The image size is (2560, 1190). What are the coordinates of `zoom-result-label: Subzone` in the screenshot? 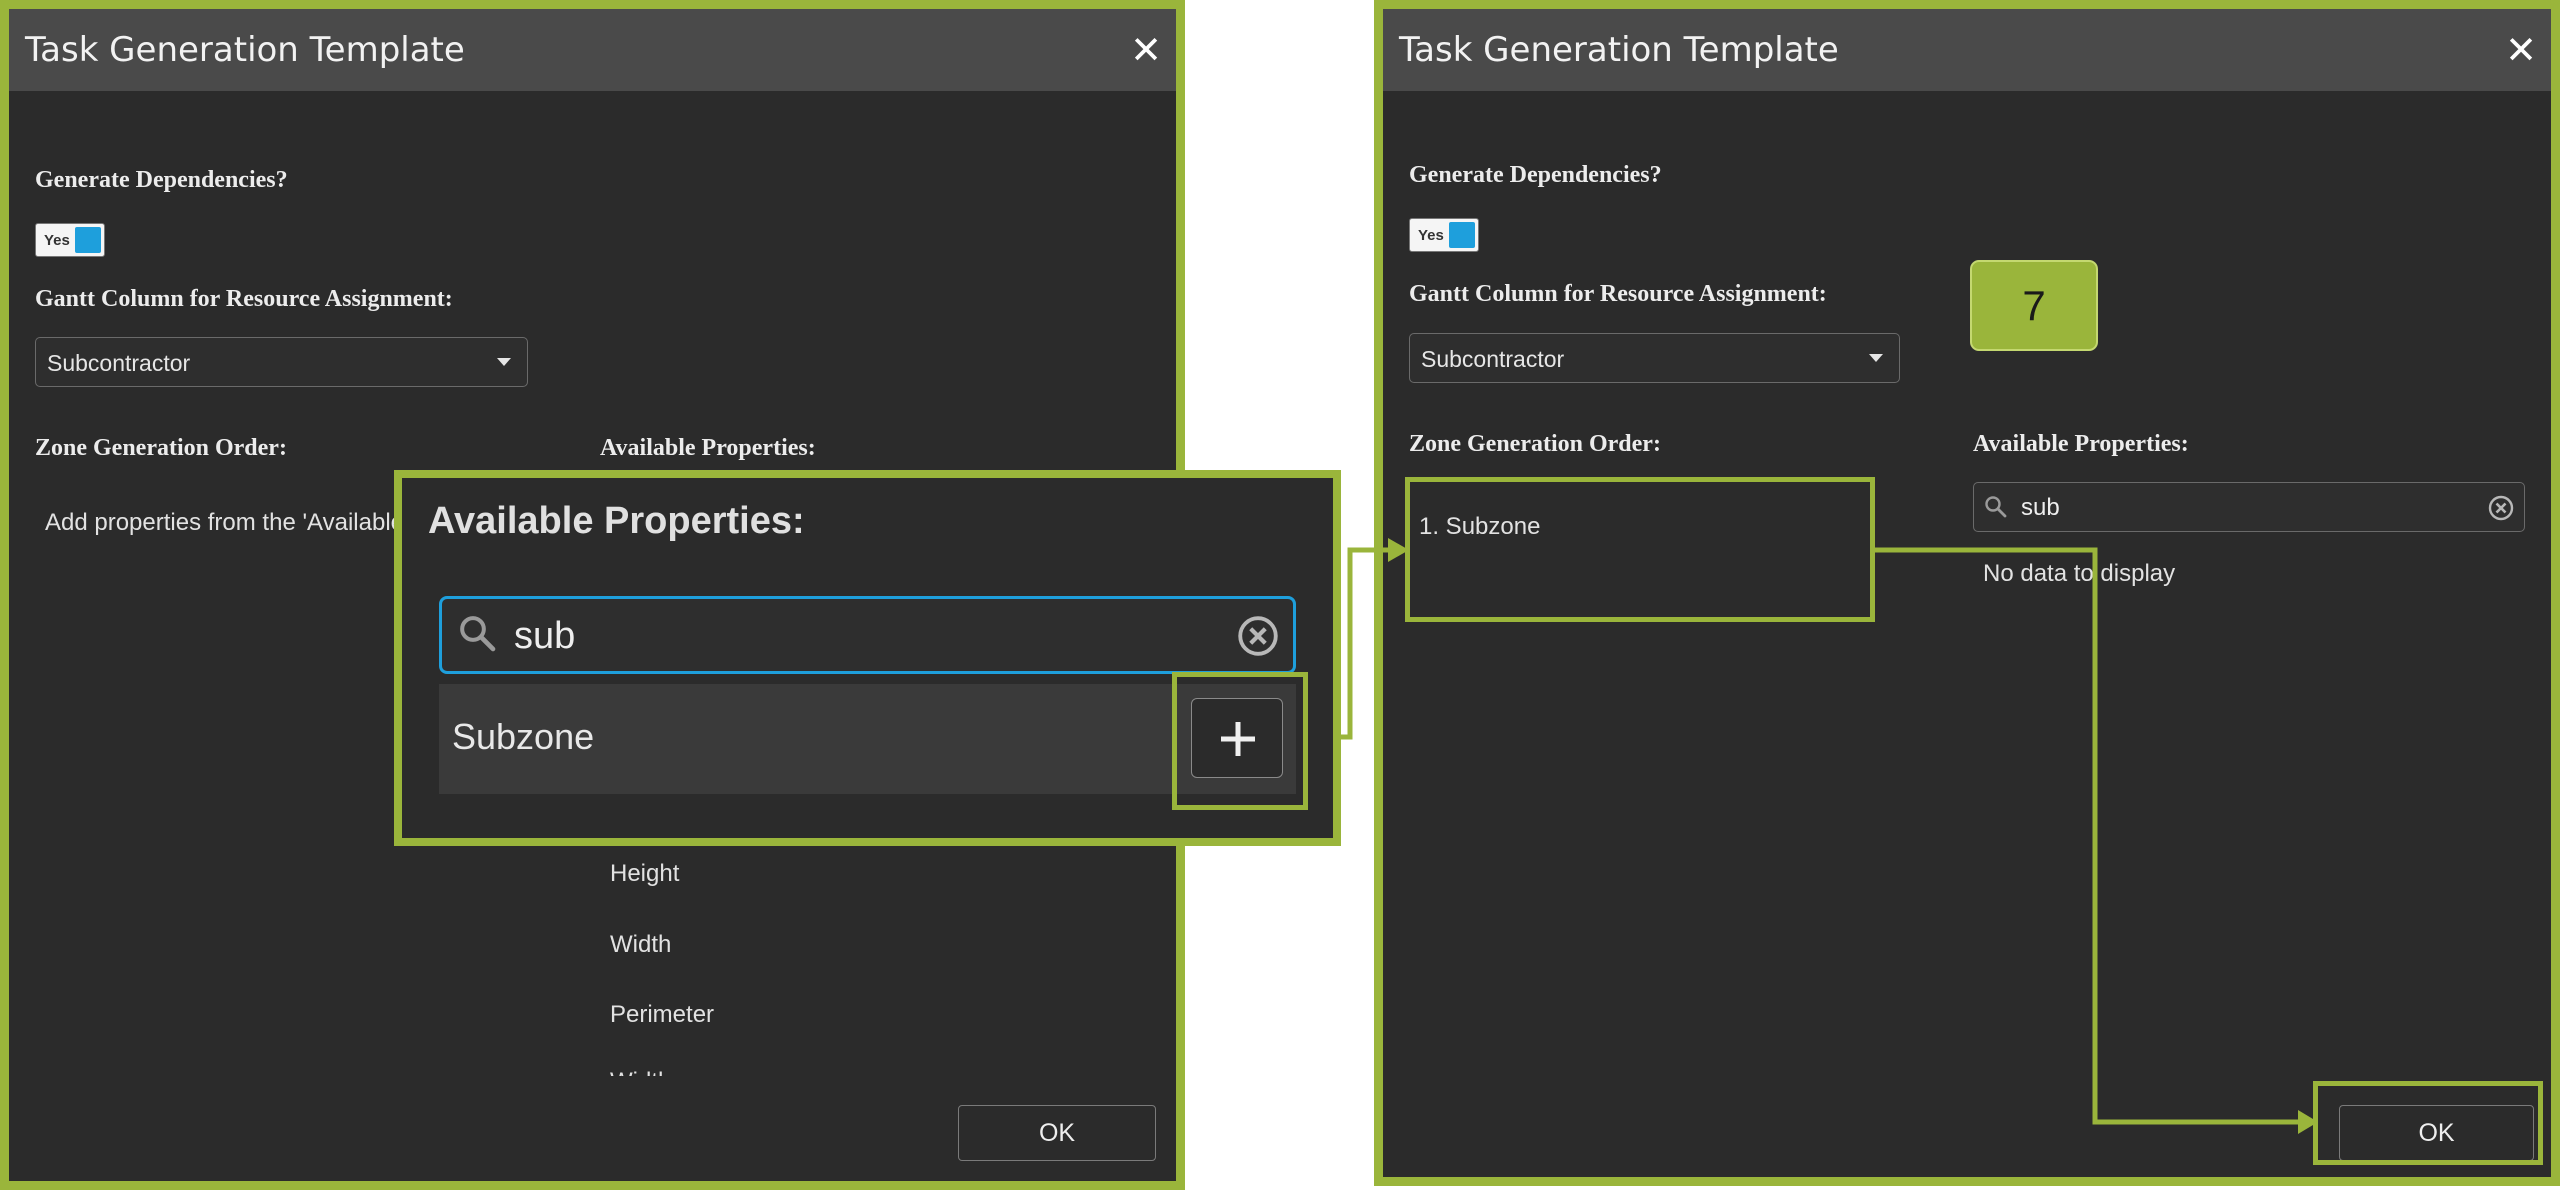 It's located at (523, 736).